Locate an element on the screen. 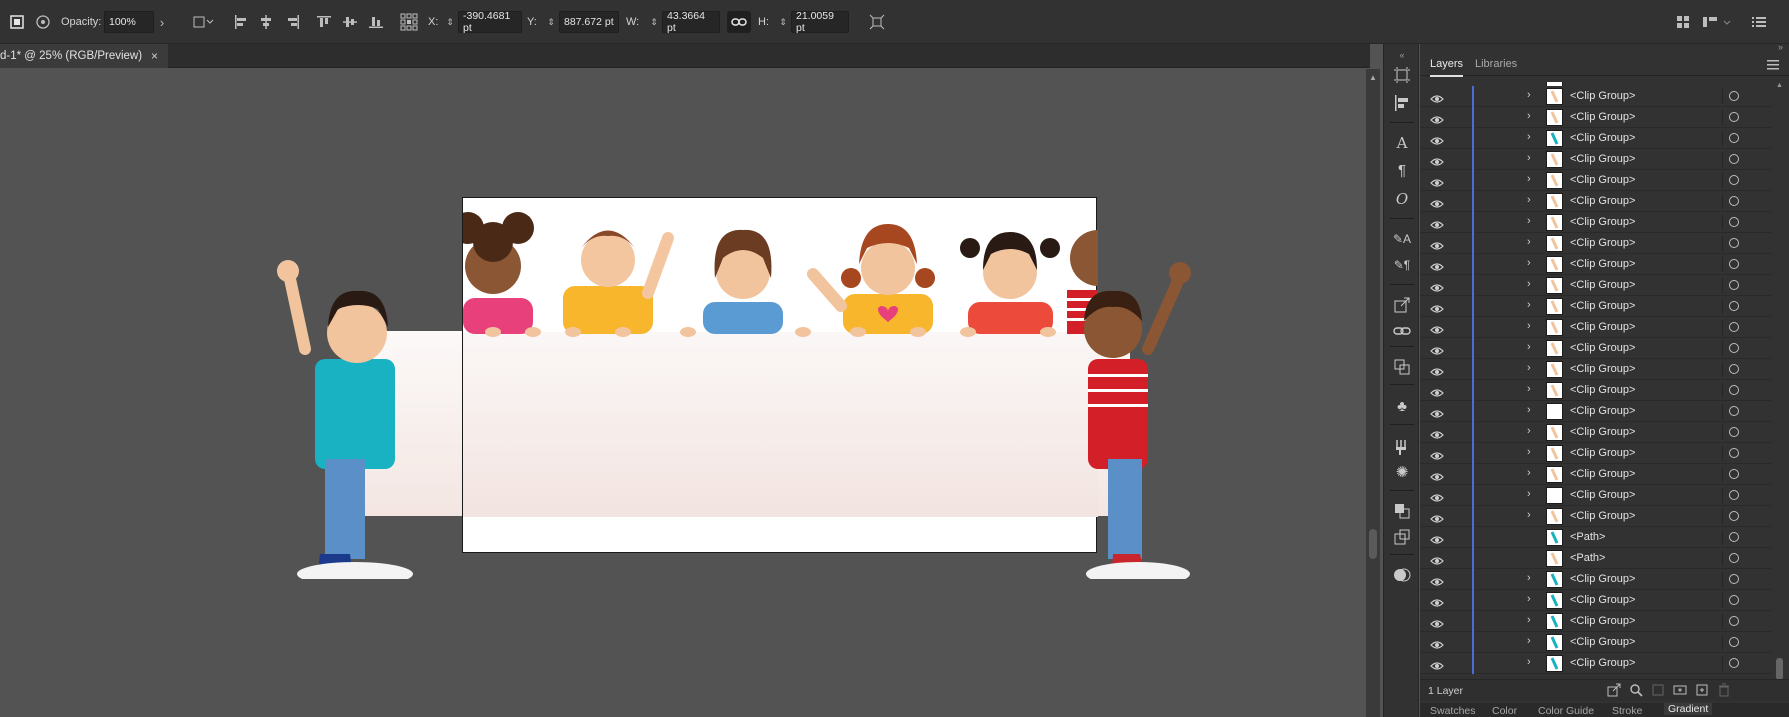  h-field: 21.0059 pt is located at coordinates (820, 22).